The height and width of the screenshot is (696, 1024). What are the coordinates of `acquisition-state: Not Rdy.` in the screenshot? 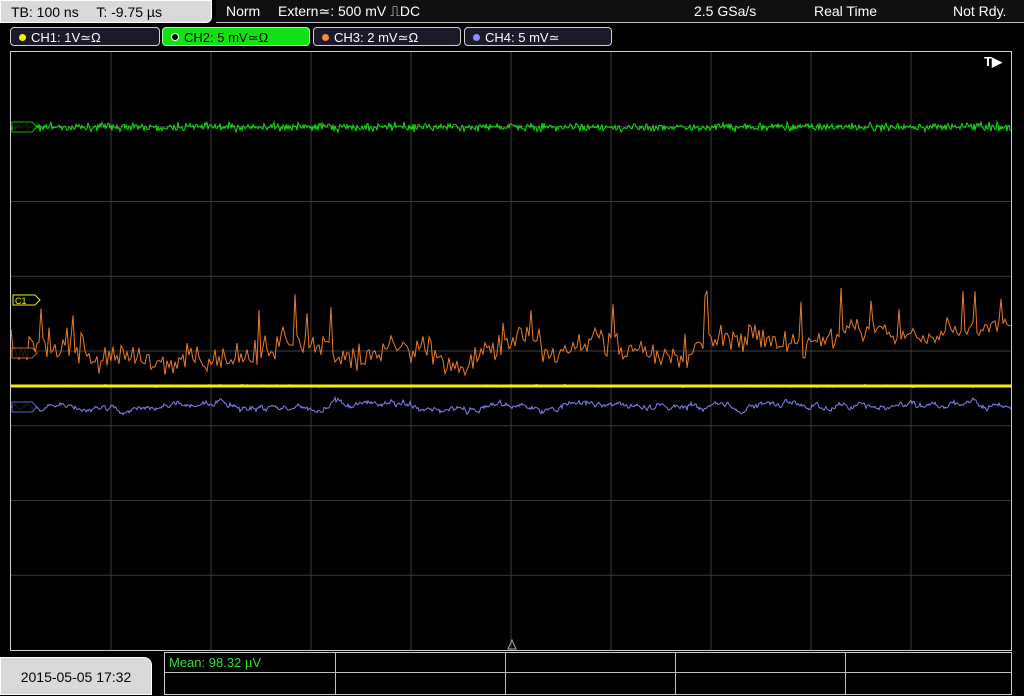 It's located at (980, 11).